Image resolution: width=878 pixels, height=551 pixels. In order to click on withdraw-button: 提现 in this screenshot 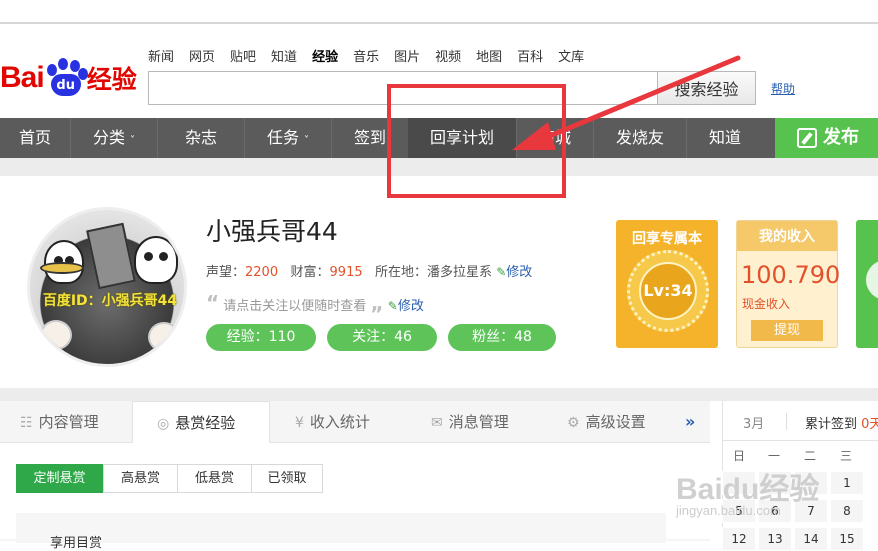, I will do `click(787, 330)`.